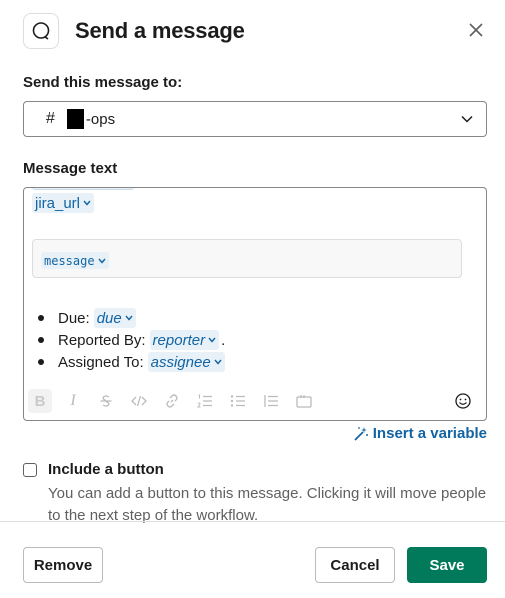 The height and width of the screenshot is (598, 505). I want to click on close-icon, so click(476, 30).